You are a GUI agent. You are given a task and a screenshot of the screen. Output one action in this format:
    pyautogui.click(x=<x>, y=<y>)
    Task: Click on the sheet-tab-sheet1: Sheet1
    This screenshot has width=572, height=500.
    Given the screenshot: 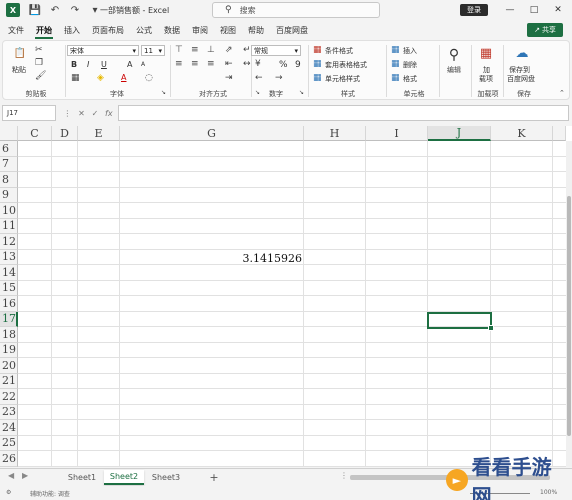 What is the action you would take?
    pyautogui.click(x=82, y=477)
    